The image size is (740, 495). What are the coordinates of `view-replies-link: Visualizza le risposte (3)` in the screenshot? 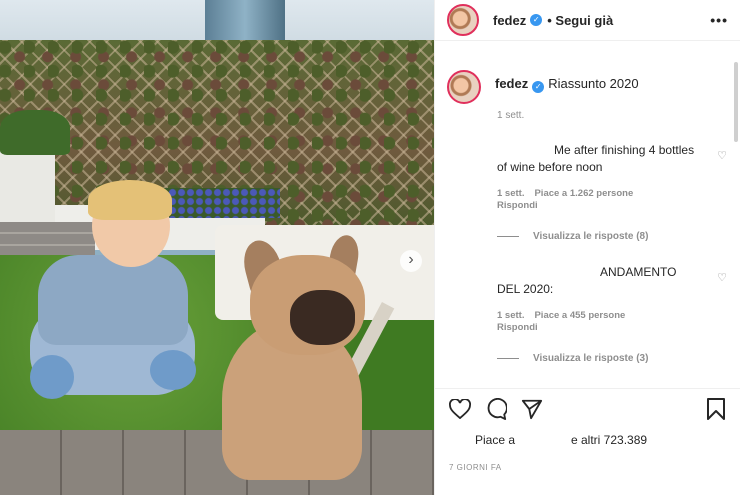 It's located at (614, 358).